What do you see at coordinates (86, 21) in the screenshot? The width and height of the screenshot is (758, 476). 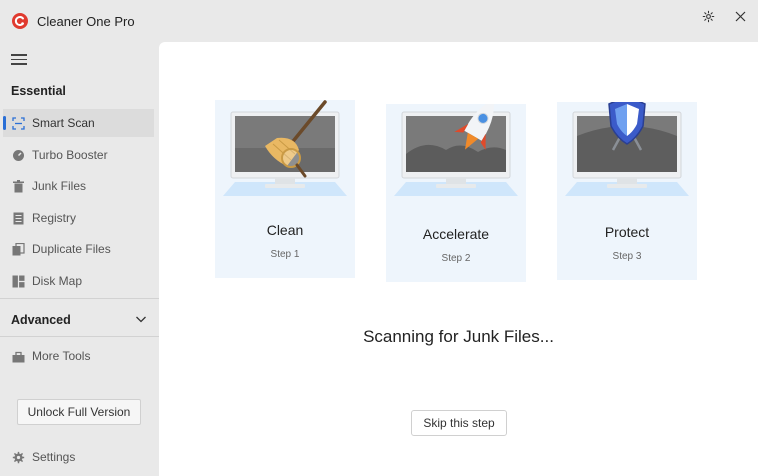 I see `app-title: Cleaner One Pro` at bounding box center [86, 21].